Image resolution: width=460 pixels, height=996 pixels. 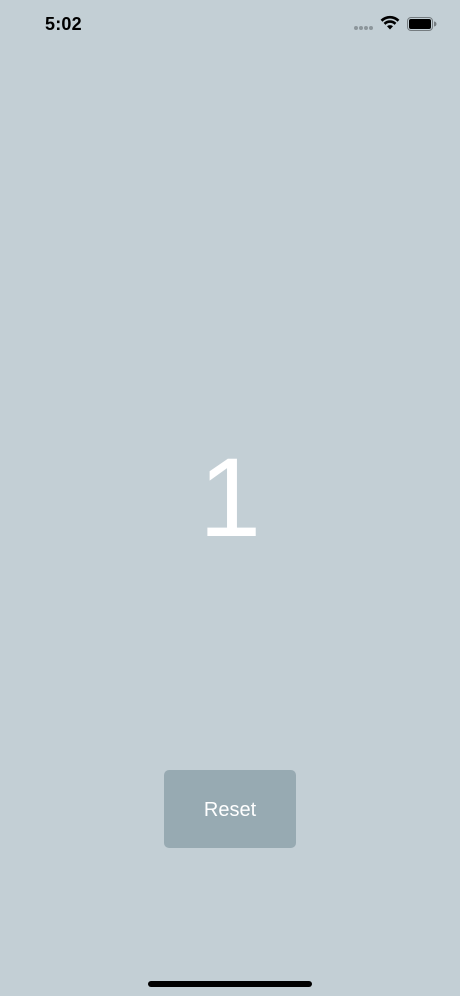 I want to click on status-time: 5:02, so click(x=63, y=24).